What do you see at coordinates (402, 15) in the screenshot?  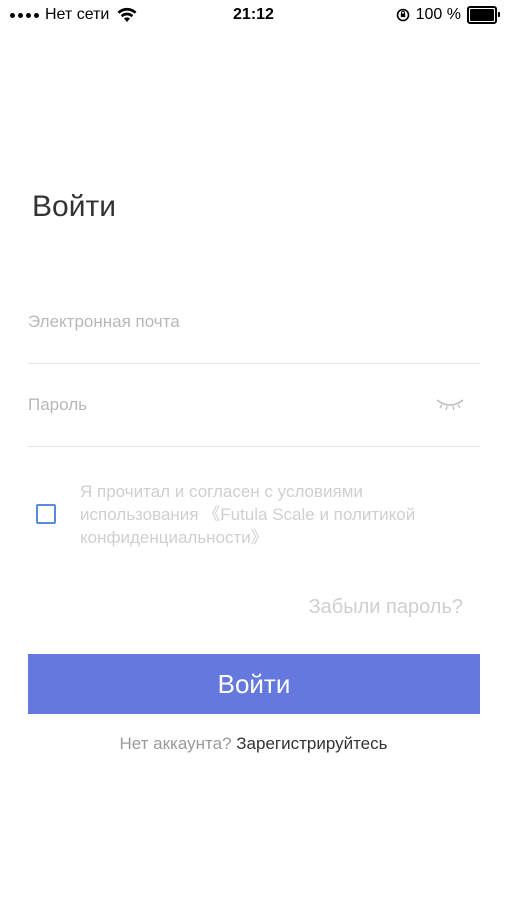 I see `rotation-lock-icon` at bounding box center [402, 15].